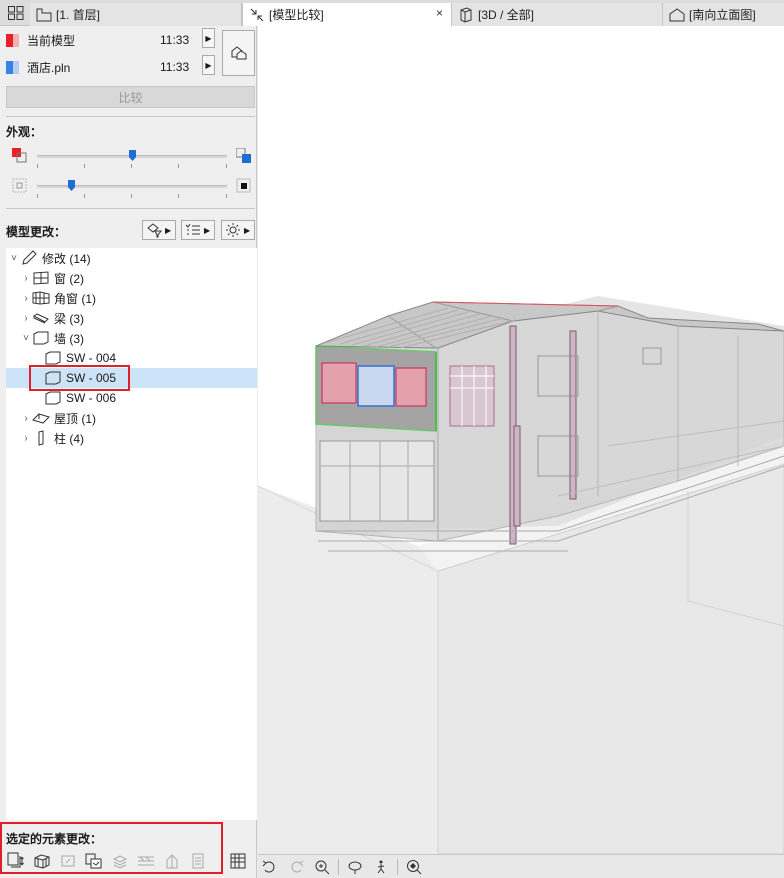 The image size is (784, 878). I want to click on tab-elevation: [南向立面图], so click(723, 14).